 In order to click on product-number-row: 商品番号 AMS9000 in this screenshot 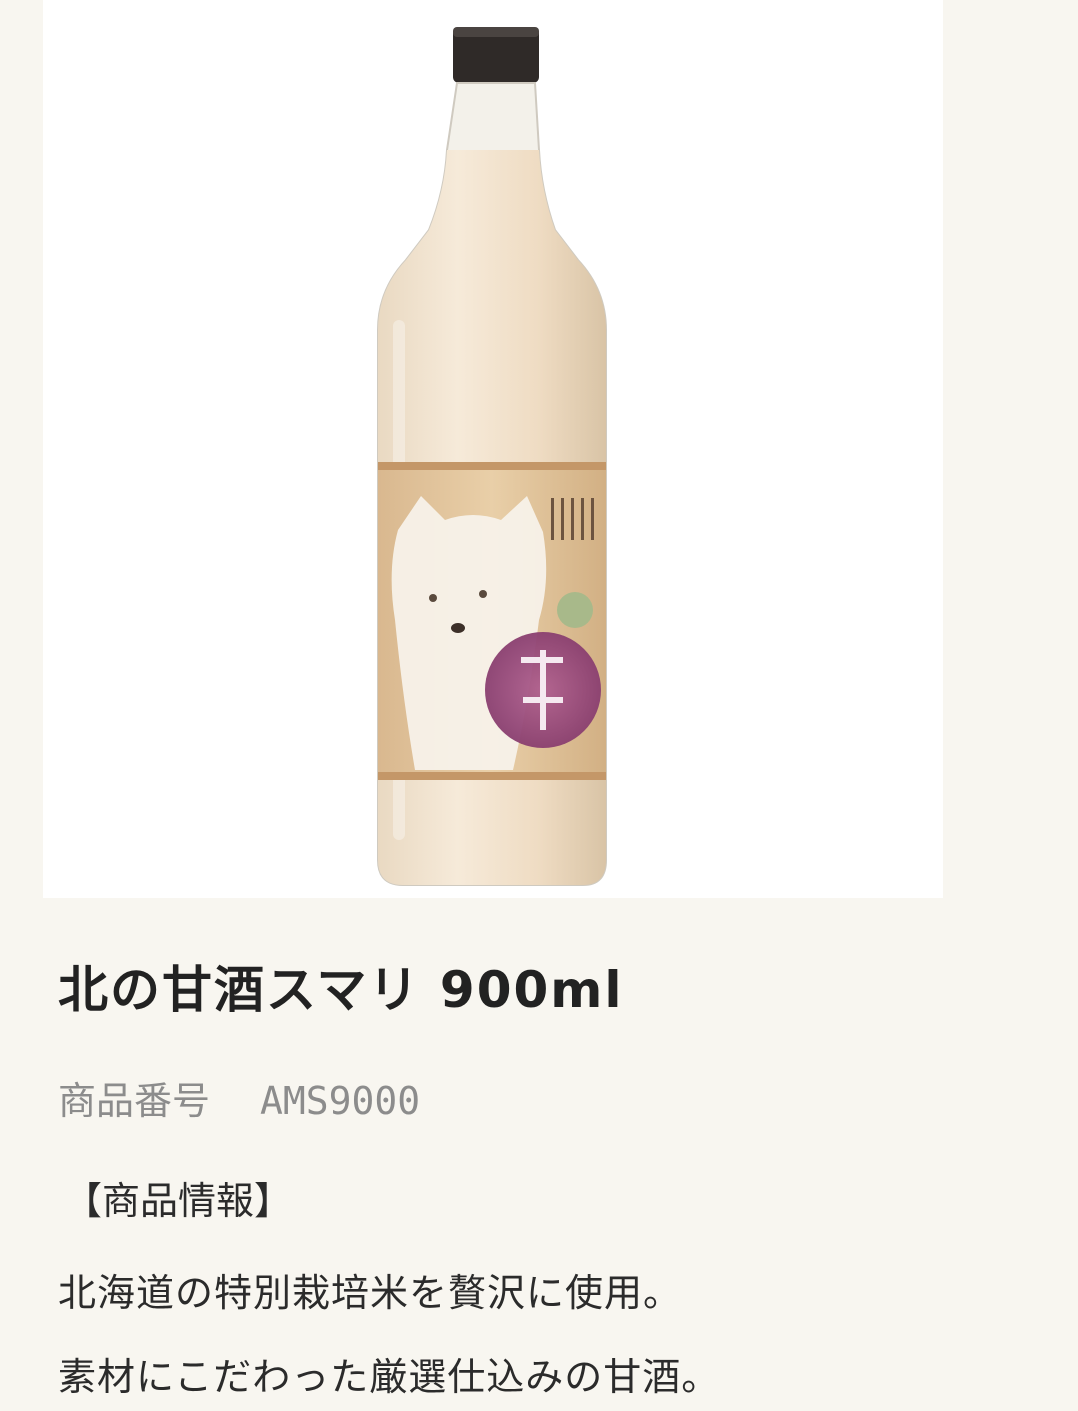, I will do `click(239, 1097)`.